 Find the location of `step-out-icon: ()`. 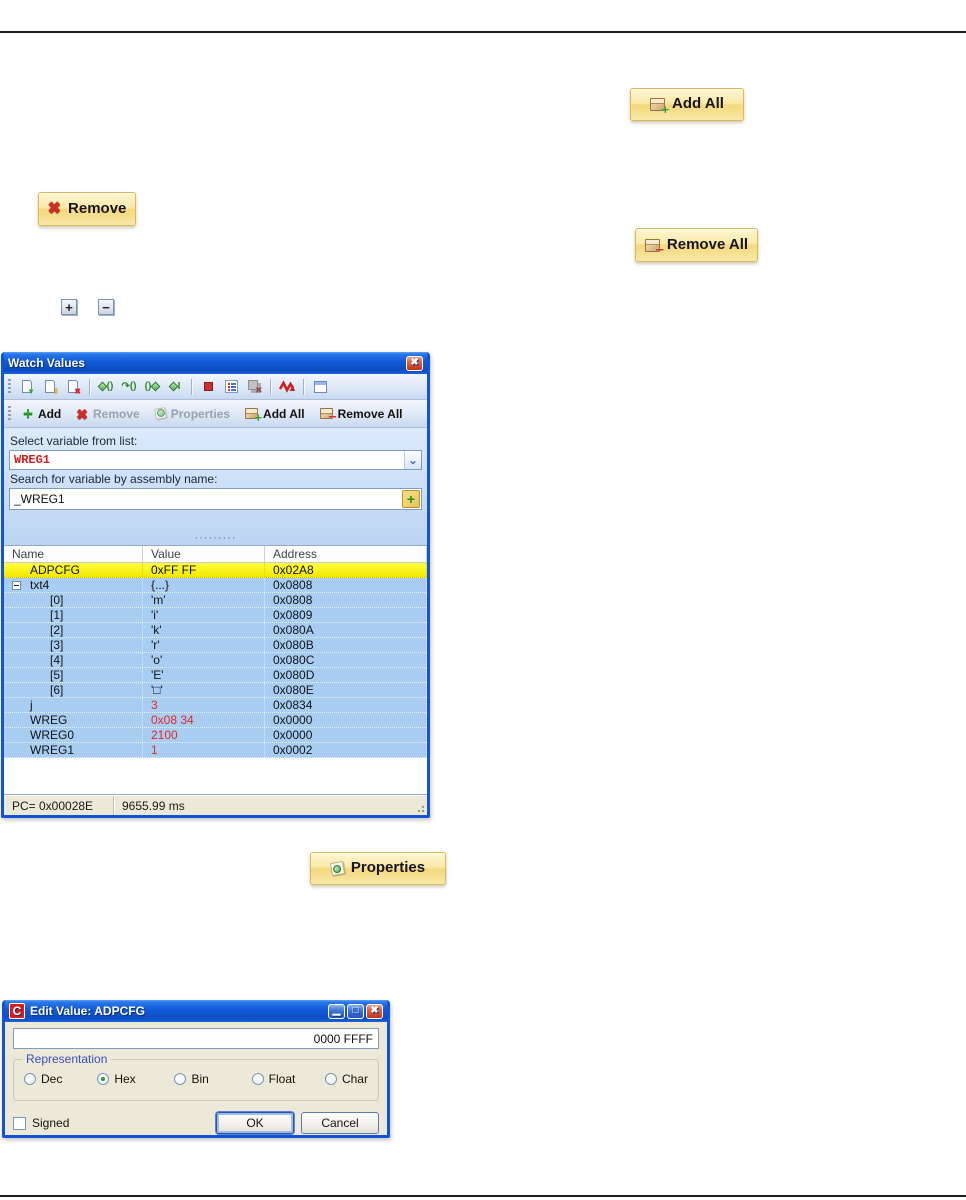

step-out-icon: () is located at coordinates (152, 387).